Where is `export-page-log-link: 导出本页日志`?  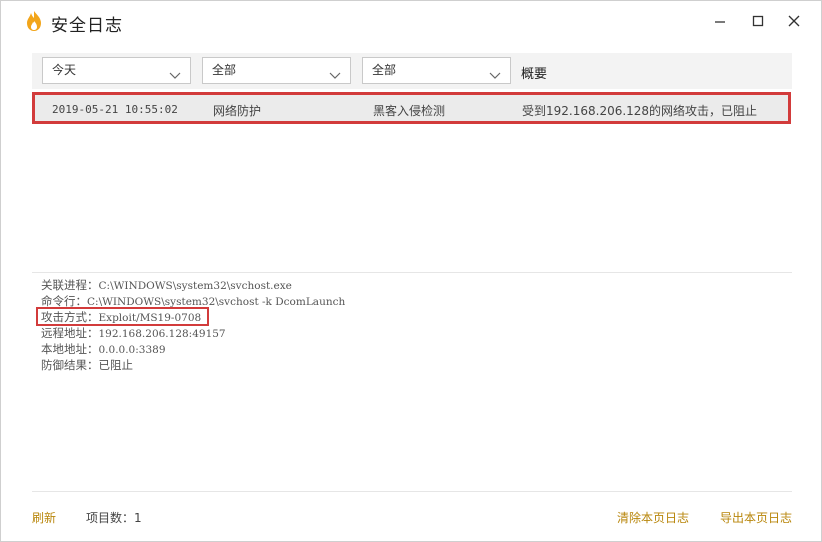 export-page-log-link: 导出本页日志 is located at coordinates (756, 517).